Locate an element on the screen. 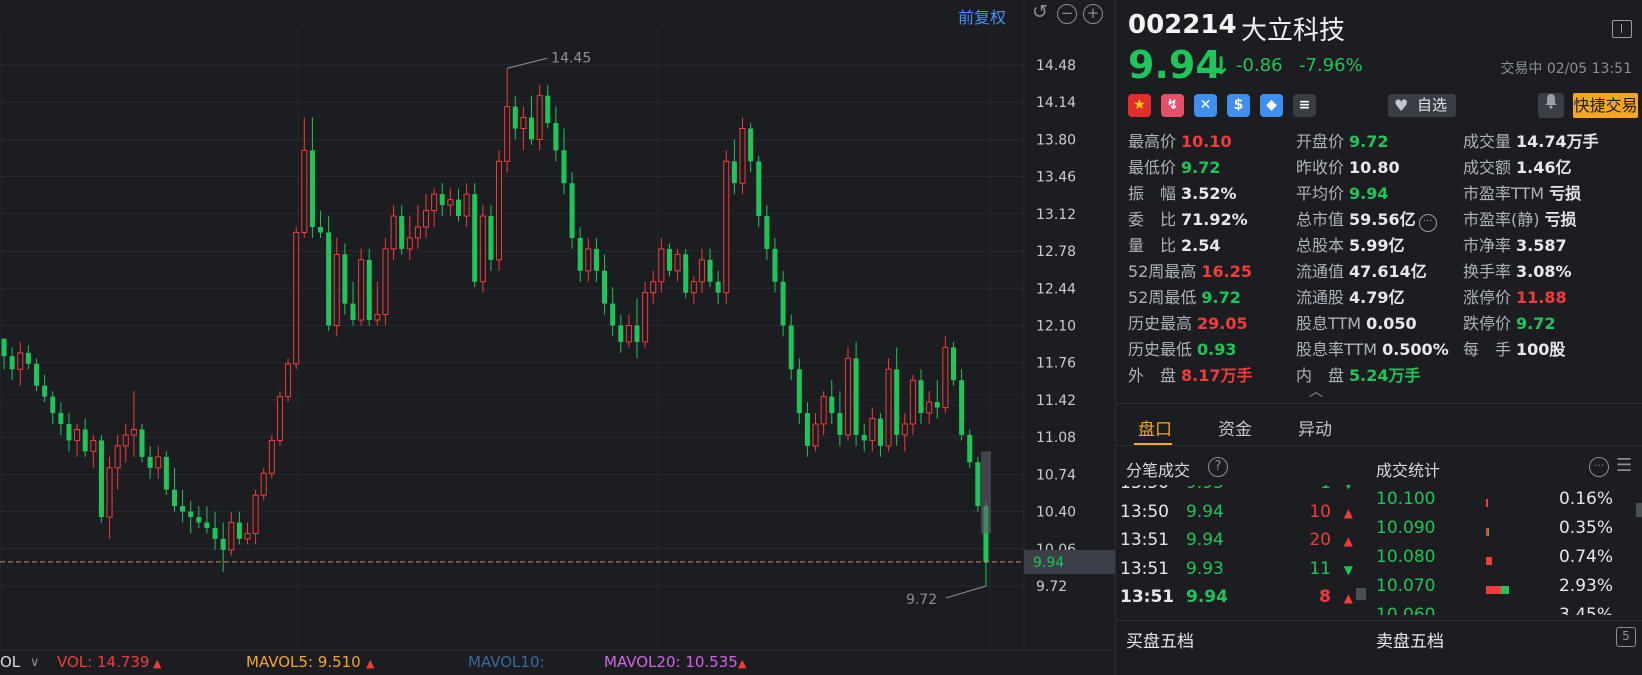 Image resolution: width=1642 pixels, height=675 pixels. depth-level-icon: 5 is located at coordinates (1626, 637).